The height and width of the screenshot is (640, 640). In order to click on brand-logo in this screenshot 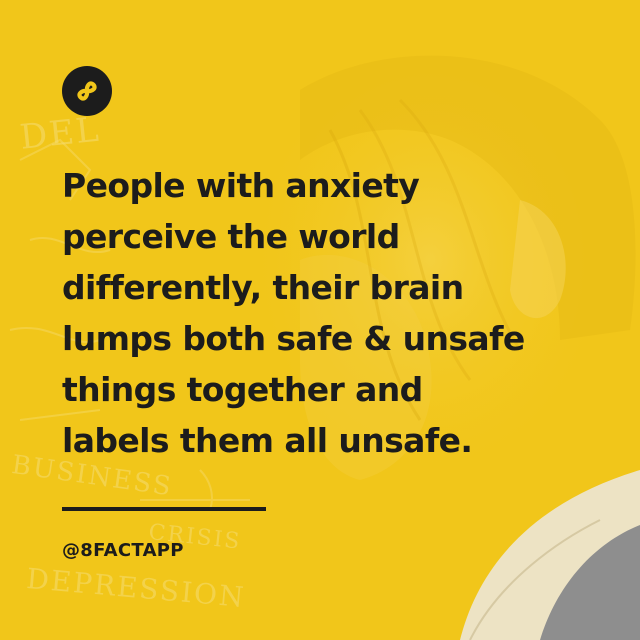, I will do `click(87, 91)`.